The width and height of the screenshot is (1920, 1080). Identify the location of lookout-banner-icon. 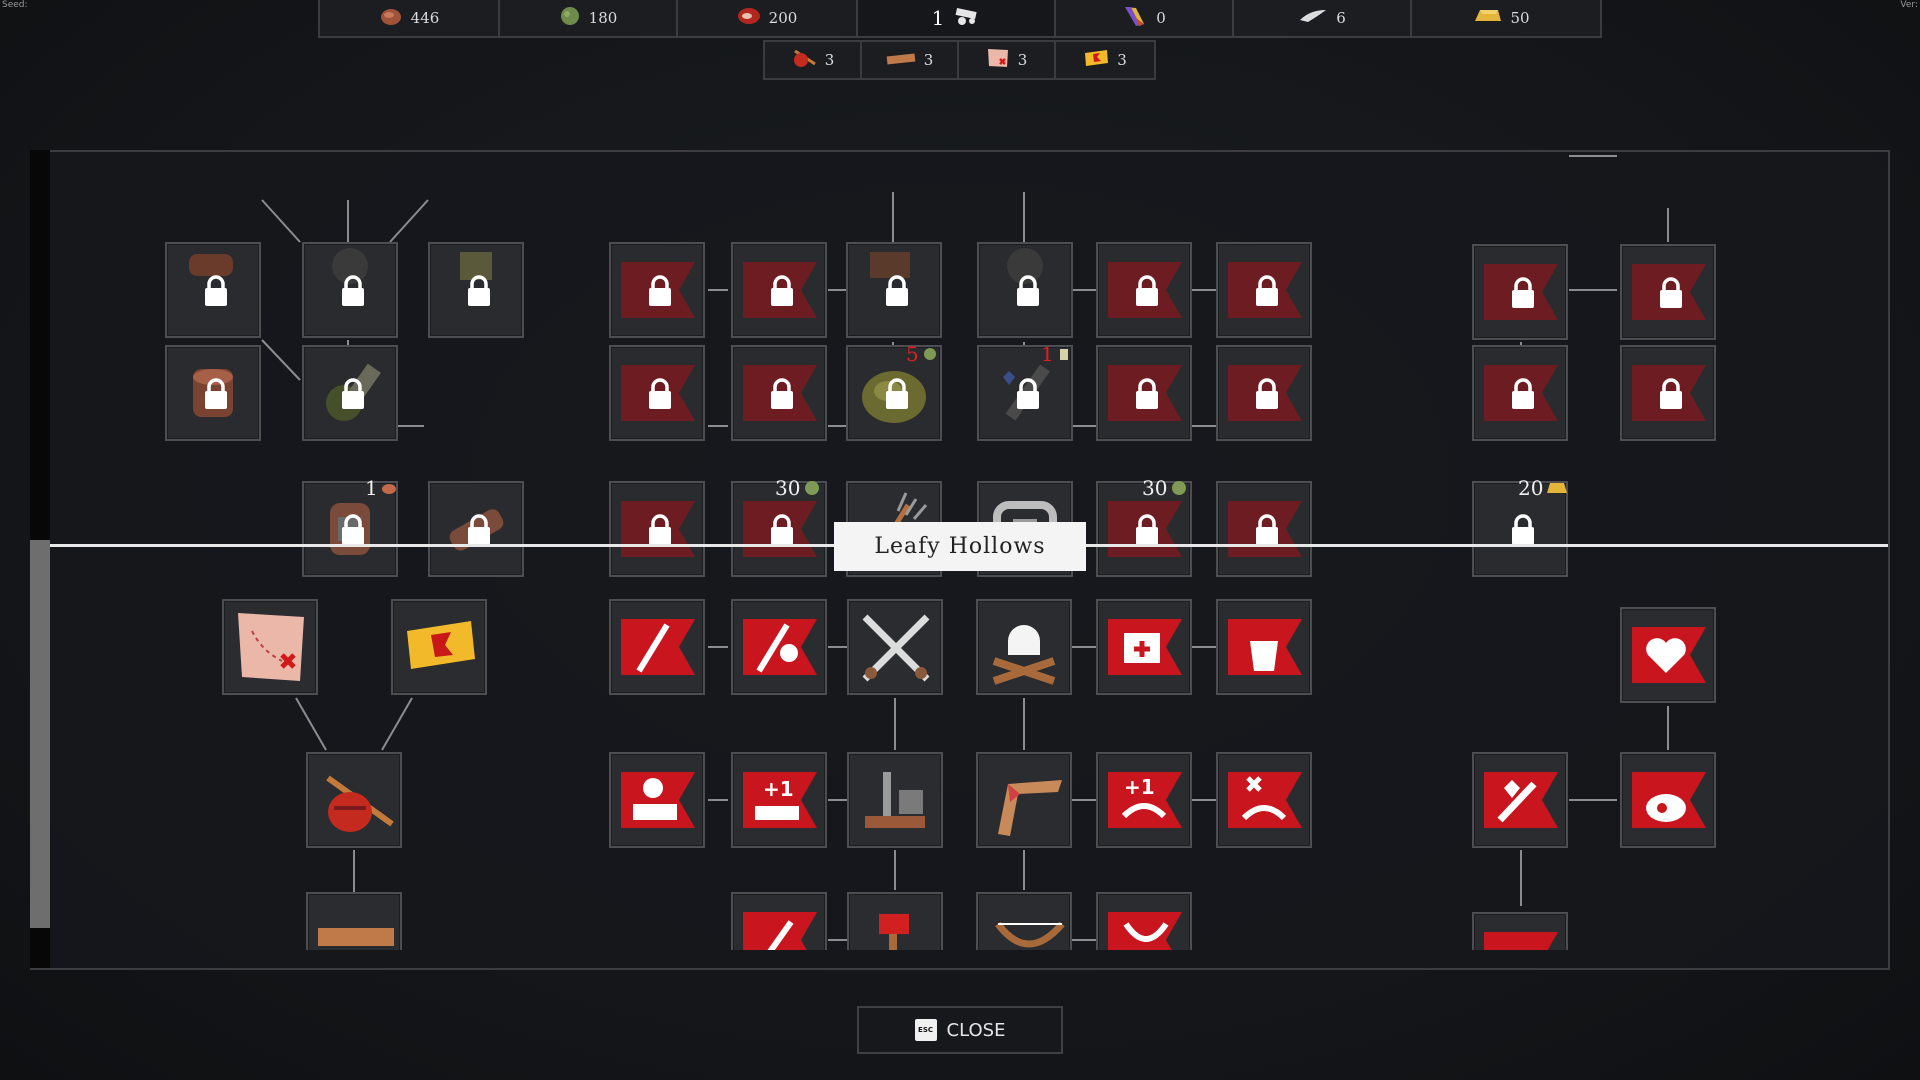
(657, 800).